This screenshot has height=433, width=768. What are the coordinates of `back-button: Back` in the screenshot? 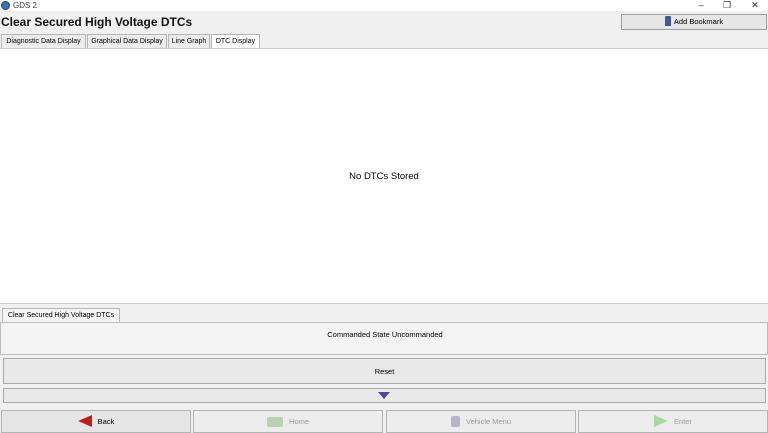 It's located at (96, 421).